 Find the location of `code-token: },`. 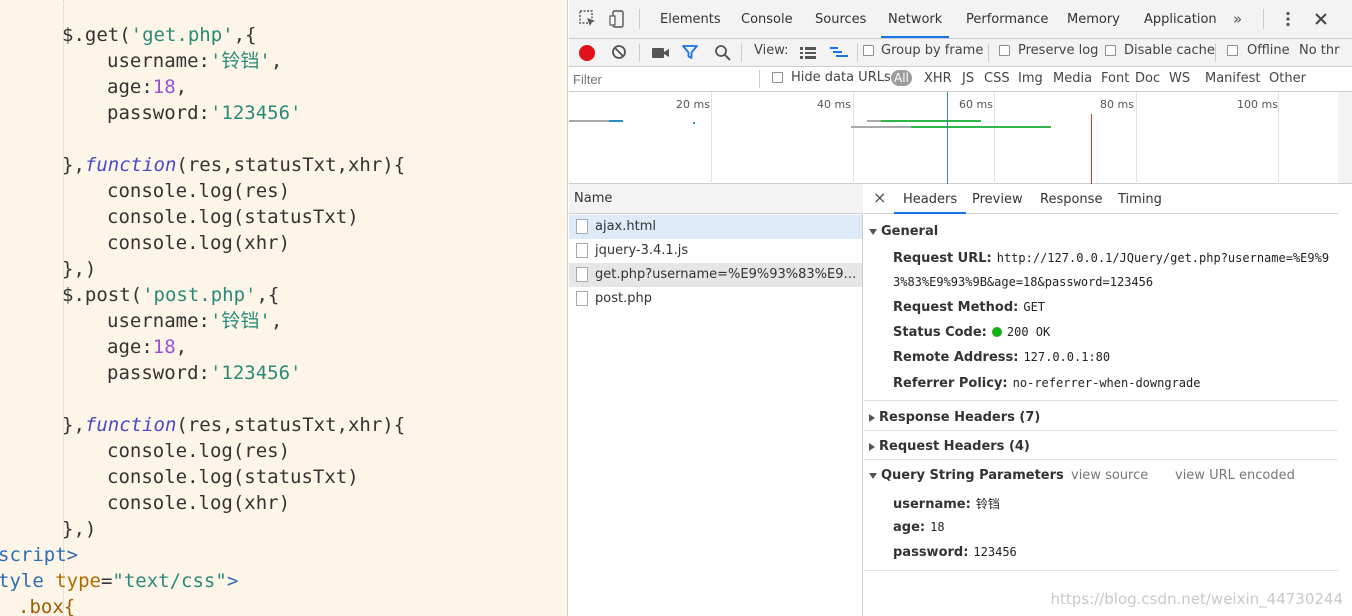

code-token: }, is located at coordinates (73, 165).